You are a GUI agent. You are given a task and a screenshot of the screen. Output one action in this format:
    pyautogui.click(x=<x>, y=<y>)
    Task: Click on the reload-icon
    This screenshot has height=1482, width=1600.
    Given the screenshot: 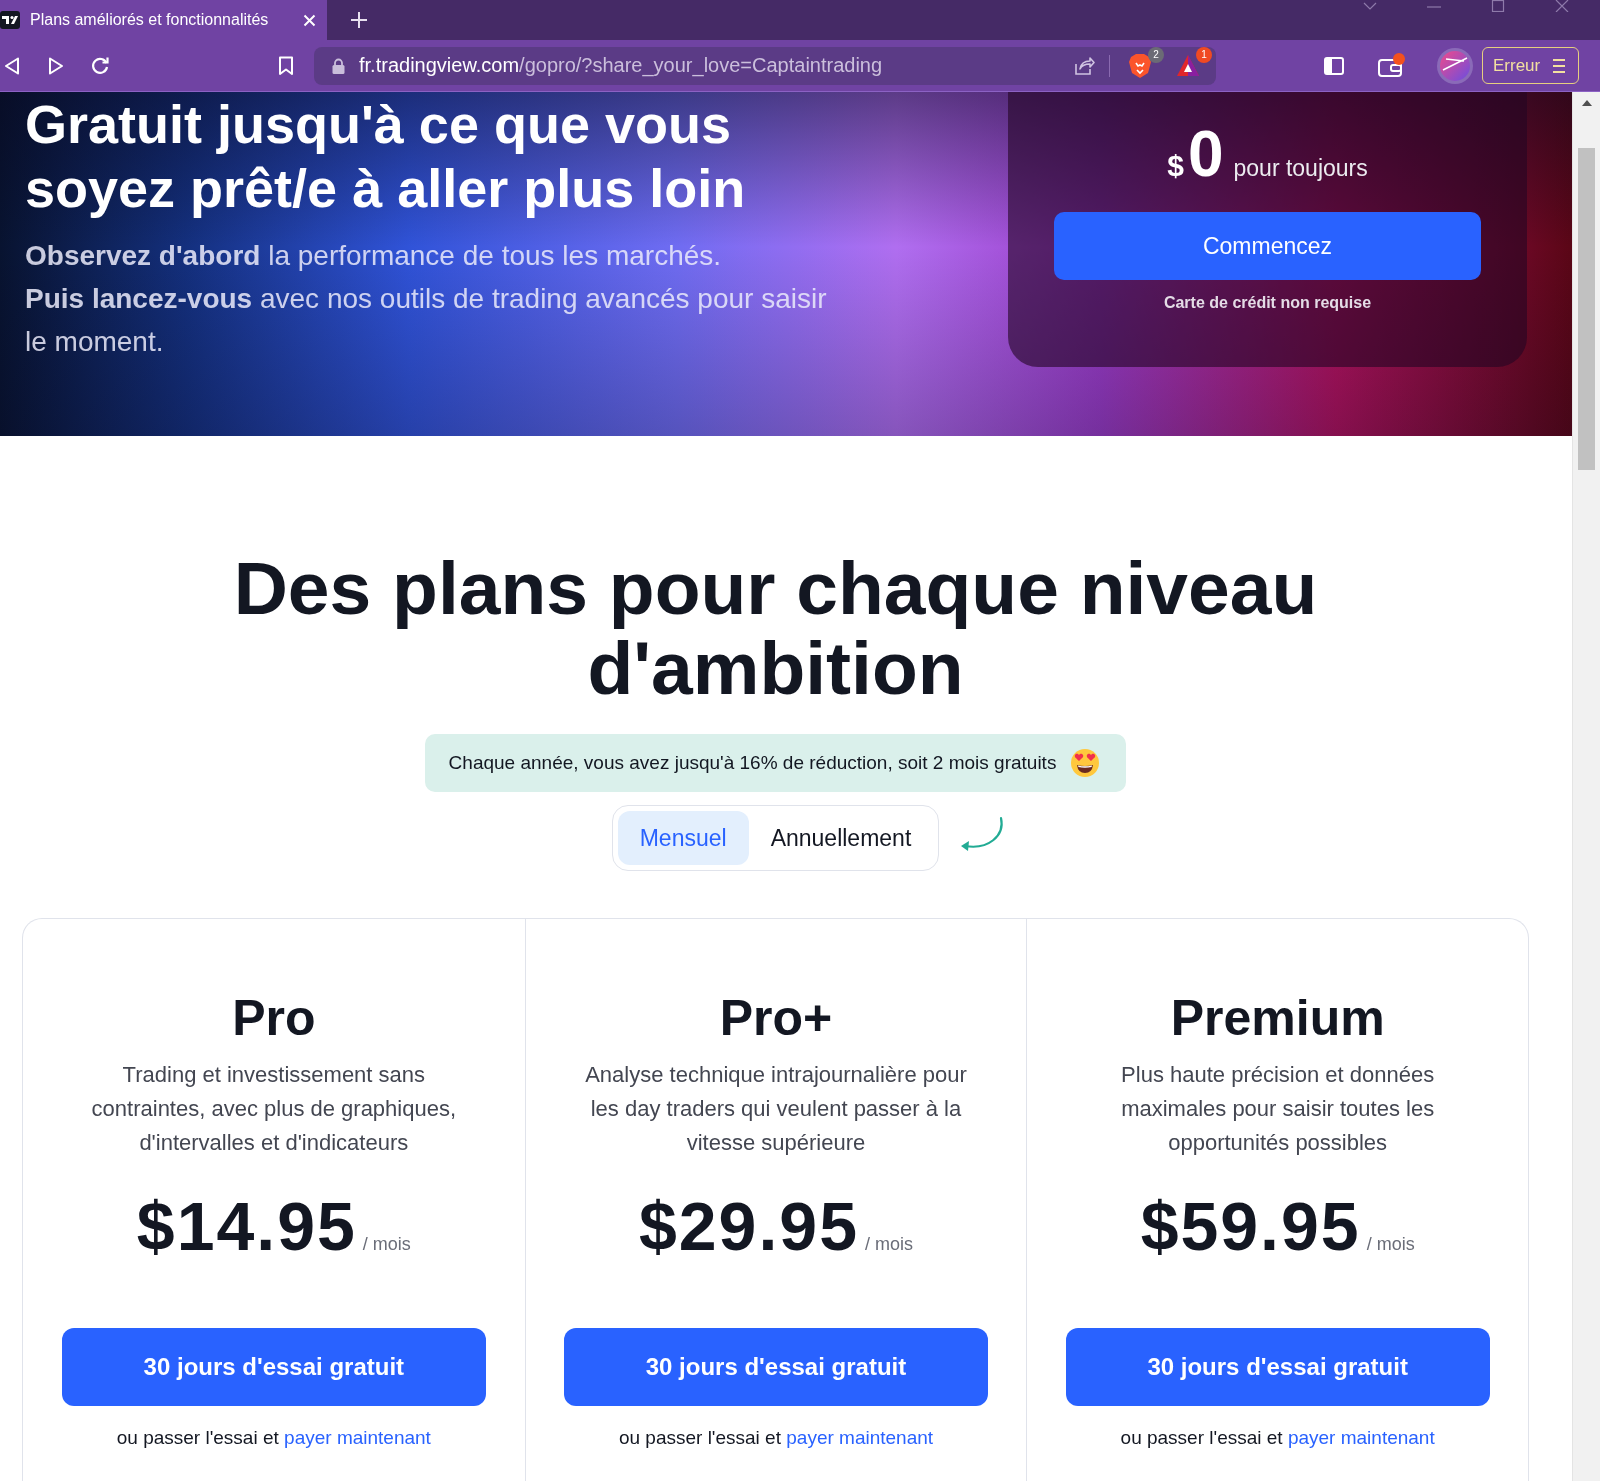 What is the action you would take?
    pyautogui.click(x=100, y=65)
    